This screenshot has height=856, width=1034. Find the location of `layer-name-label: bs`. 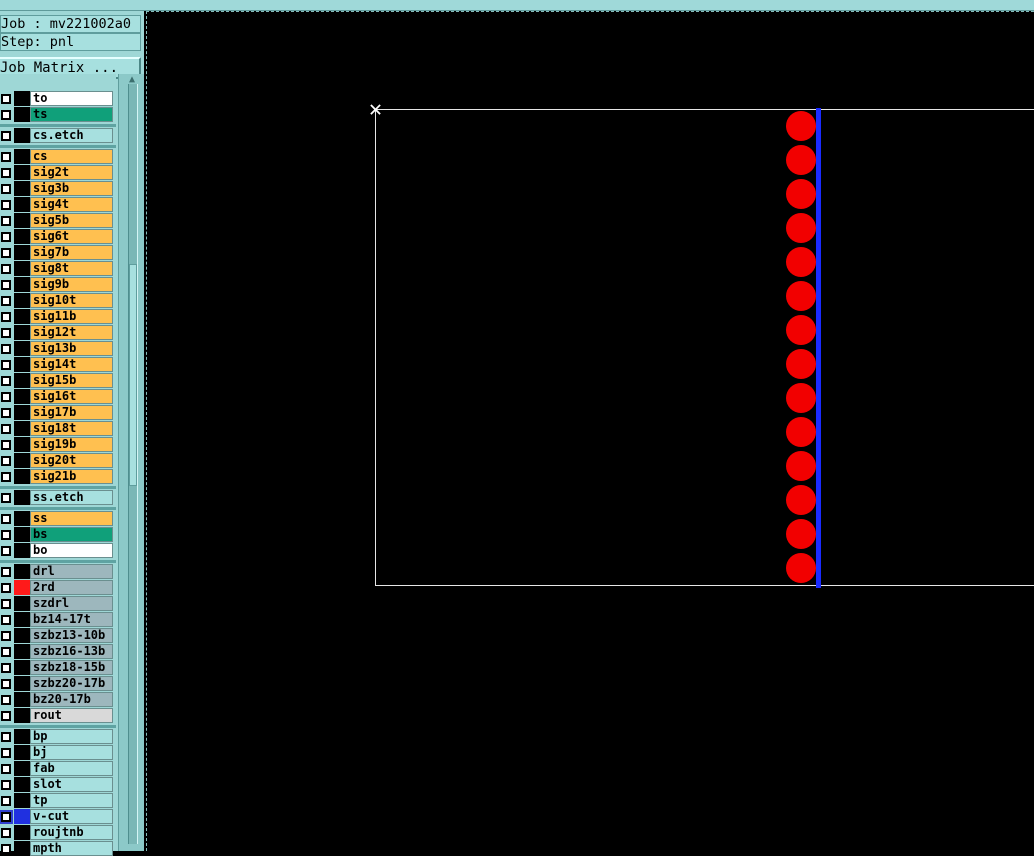

layer-name-label: bs is located at coordinates (71, 534).